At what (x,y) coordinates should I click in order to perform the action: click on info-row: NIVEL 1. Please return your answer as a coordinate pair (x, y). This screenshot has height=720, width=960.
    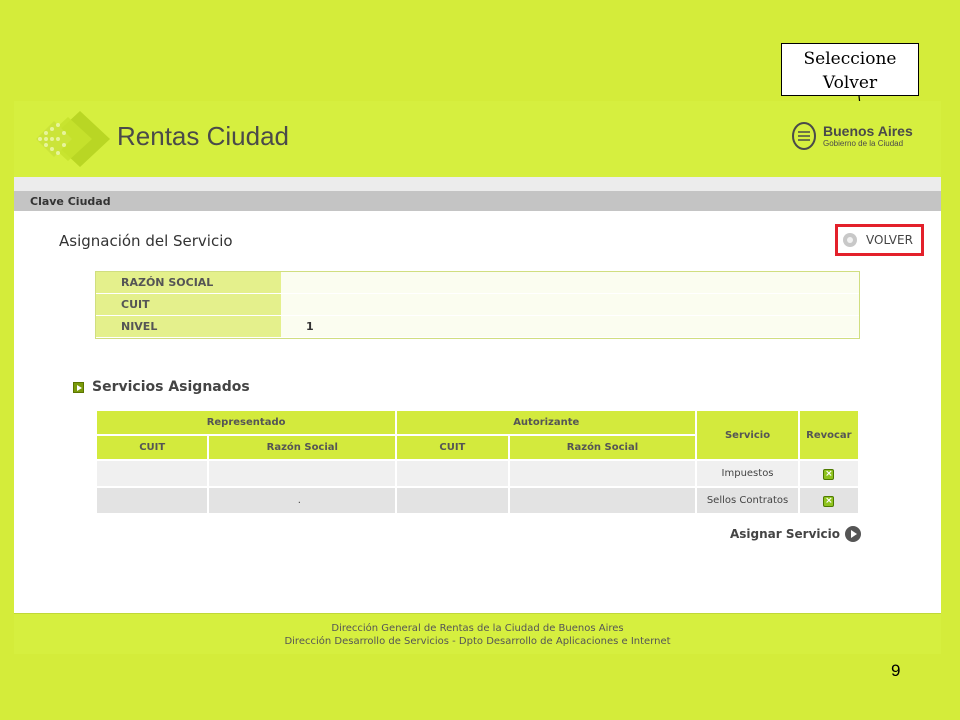
    Looking at the image, I should click on (477, 327).